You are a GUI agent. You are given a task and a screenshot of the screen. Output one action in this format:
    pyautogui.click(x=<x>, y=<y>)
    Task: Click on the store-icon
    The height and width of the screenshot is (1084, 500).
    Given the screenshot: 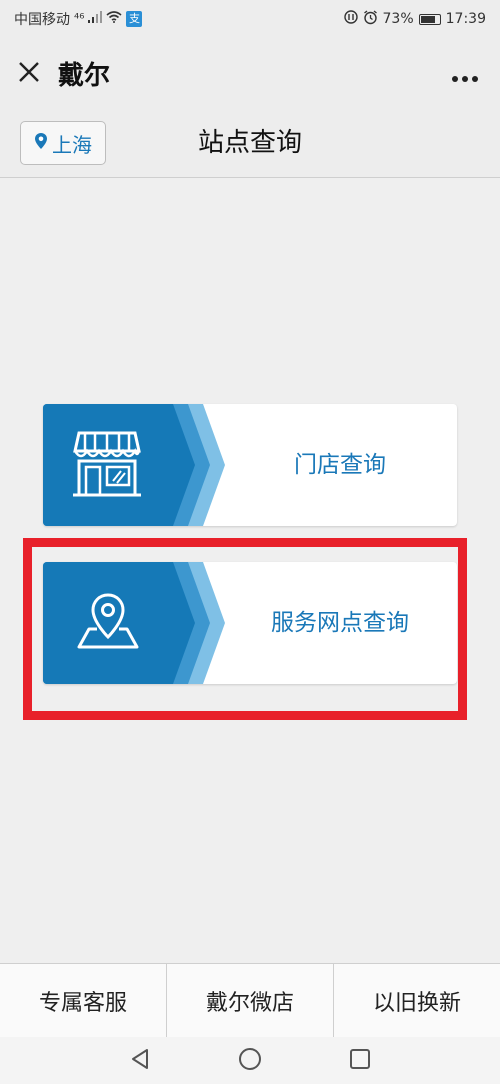 What is the action you would take?
    pyautogui.click(x=107, y=466)
    